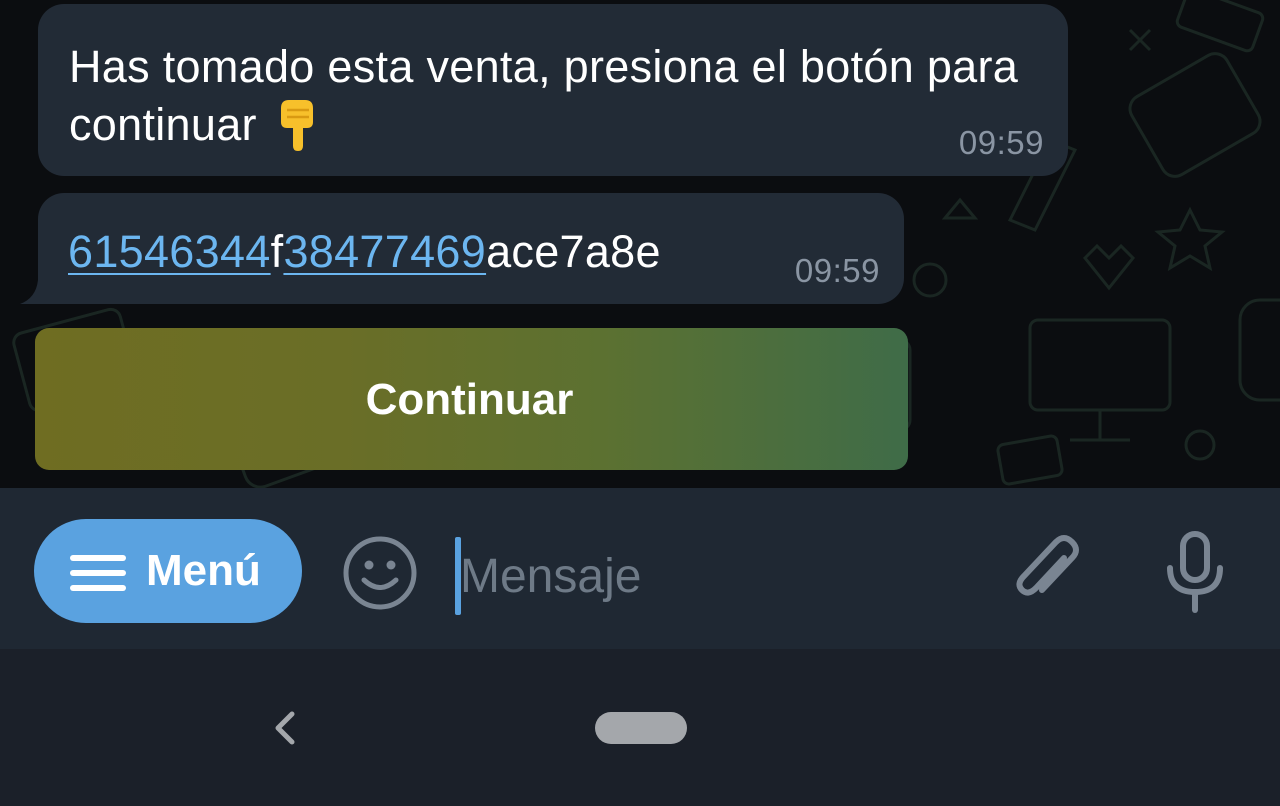  I want to click on message-text: 61546344f38477469ace7a8e, so click(364, 252).